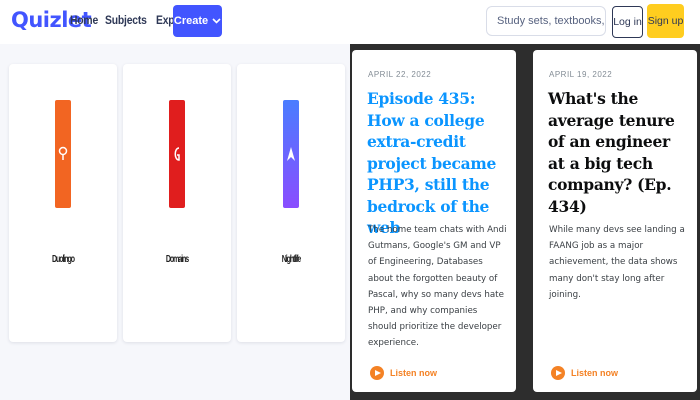 Image resolution: width=700 pixels, height=400 pixels. What do you see at coordinates (177, 259) in the screenshot?
I see `app-card-caption: Domains` at bounding box center [177, 259].